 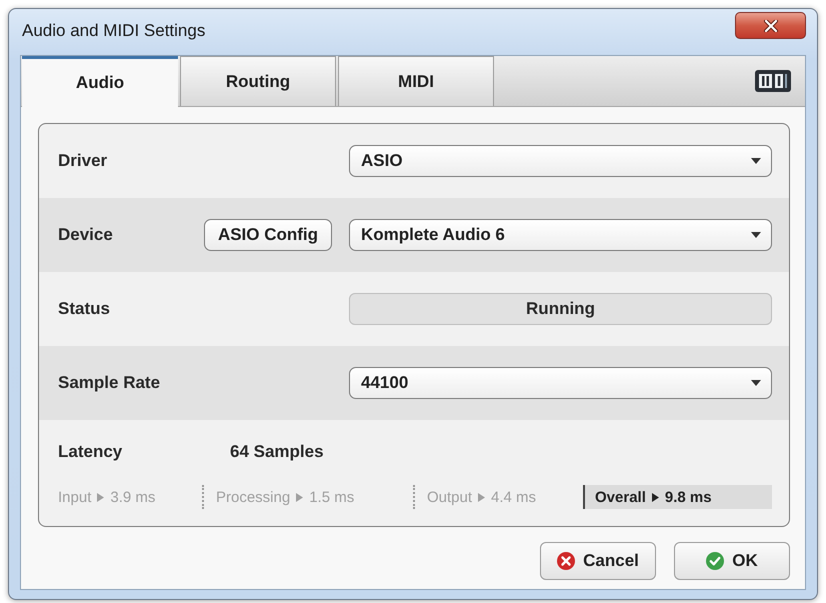 I want to click on setting-label: Sample Rate, so click(x=110, y=383).